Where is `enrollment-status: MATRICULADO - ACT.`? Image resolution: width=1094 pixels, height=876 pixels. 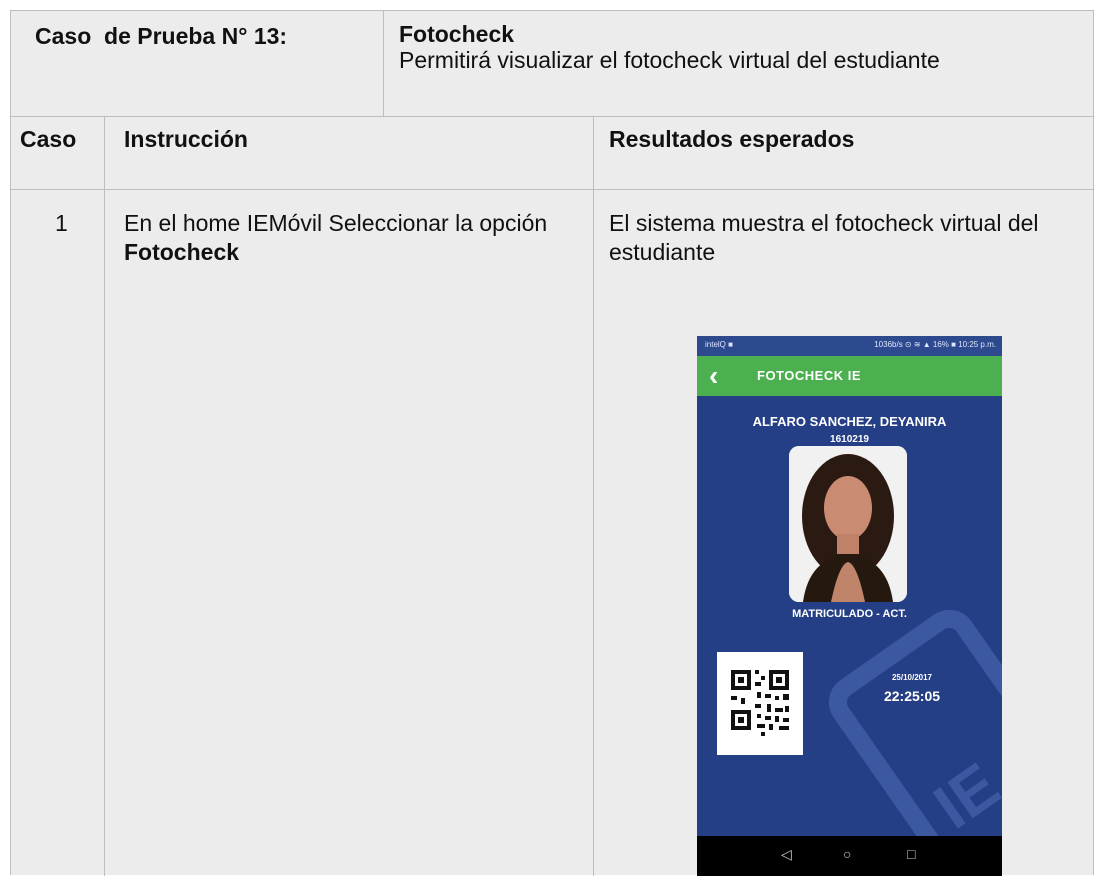
enrollment-status: MATRICULADO - ACT. is located at coordinates (849, 614).